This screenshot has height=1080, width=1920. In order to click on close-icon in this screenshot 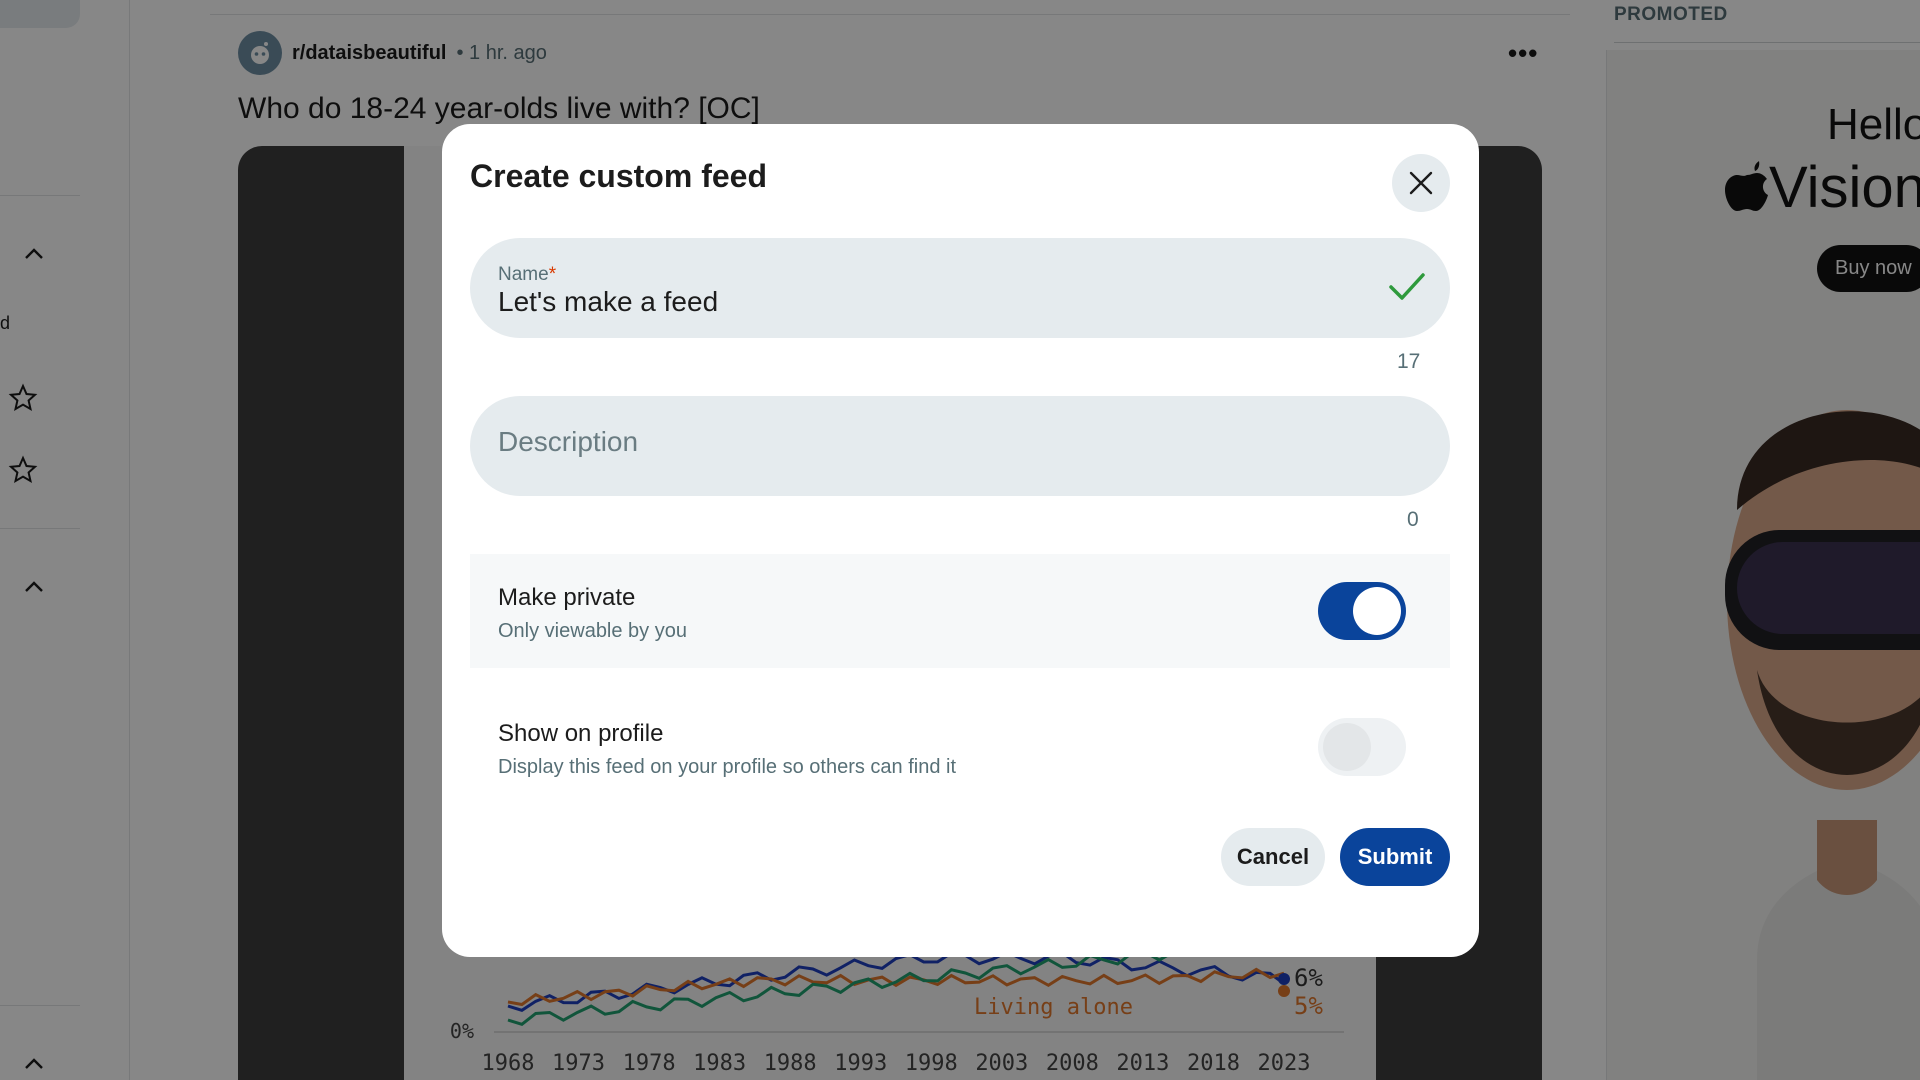, I will do `click(1421, 183)`.